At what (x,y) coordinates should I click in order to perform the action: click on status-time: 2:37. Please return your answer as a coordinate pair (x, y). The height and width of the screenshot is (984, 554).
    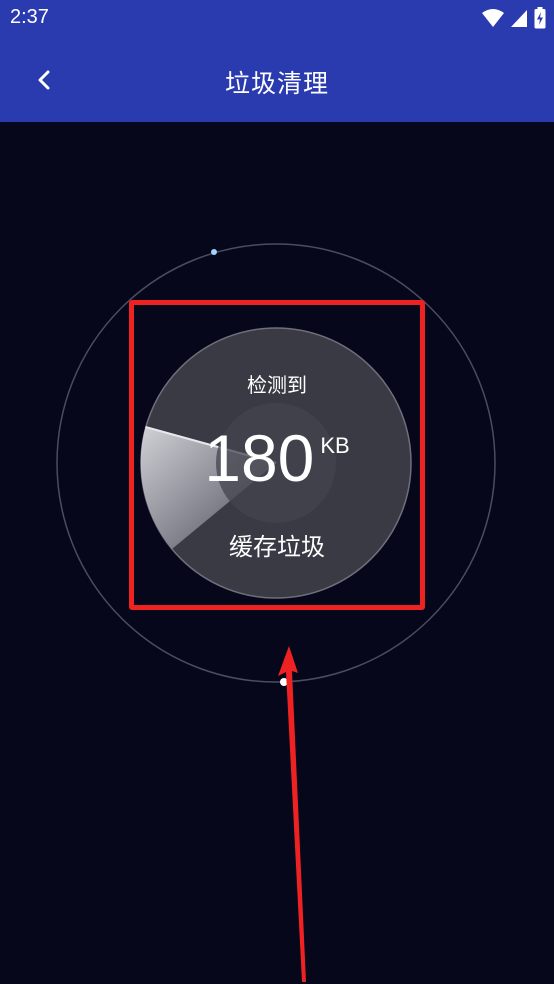
    Looking at the image, I should click on (29, 17).